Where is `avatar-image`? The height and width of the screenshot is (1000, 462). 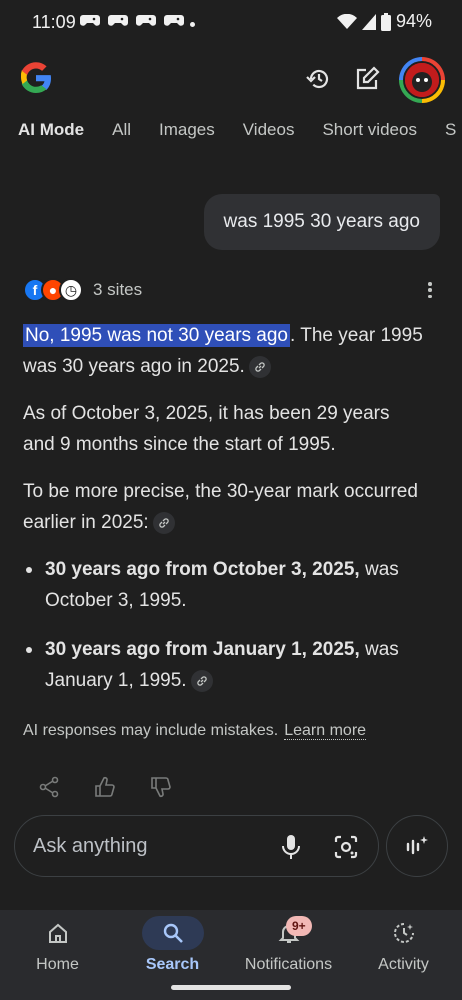 avatar-image is located at coordinates (422, 80).